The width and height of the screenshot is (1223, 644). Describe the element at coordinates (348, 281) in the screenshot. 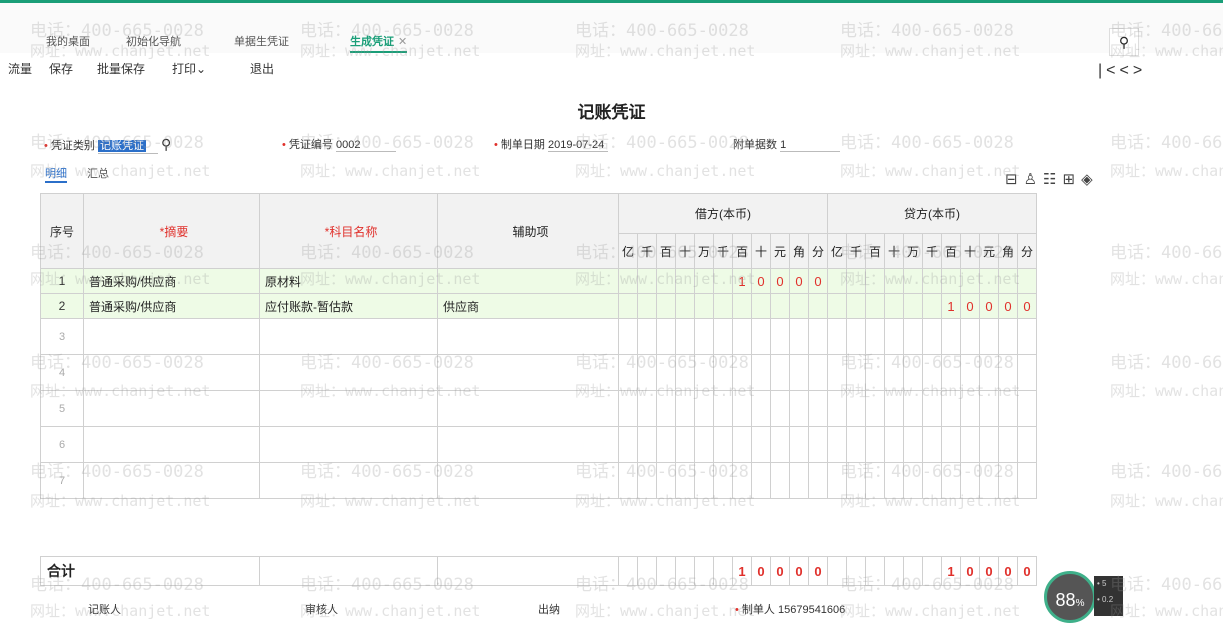

I see `row-account: 原材料` at that location.